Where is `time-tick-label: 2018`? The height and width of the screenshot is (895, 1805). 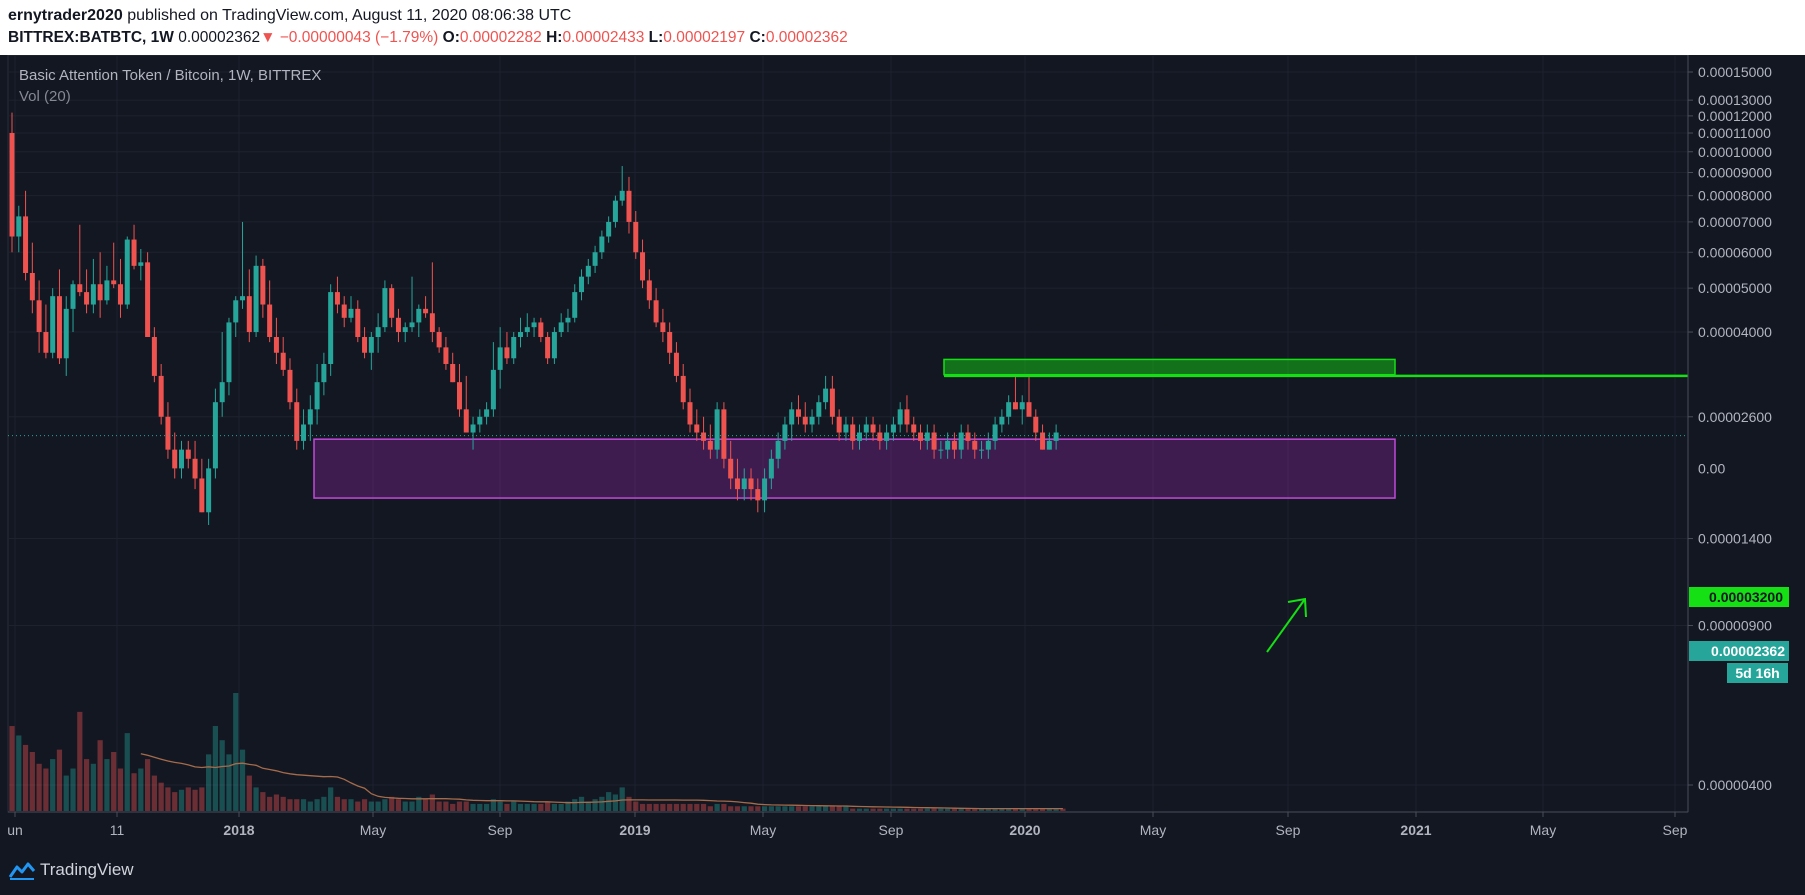
time-tick-label: 2018 is located at coordinates (238, 830).